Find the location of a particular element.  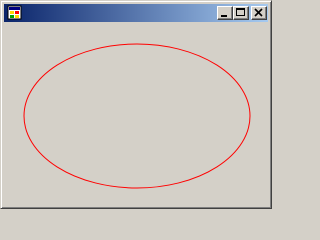

maximize-button is located at coordinates (241, 13).